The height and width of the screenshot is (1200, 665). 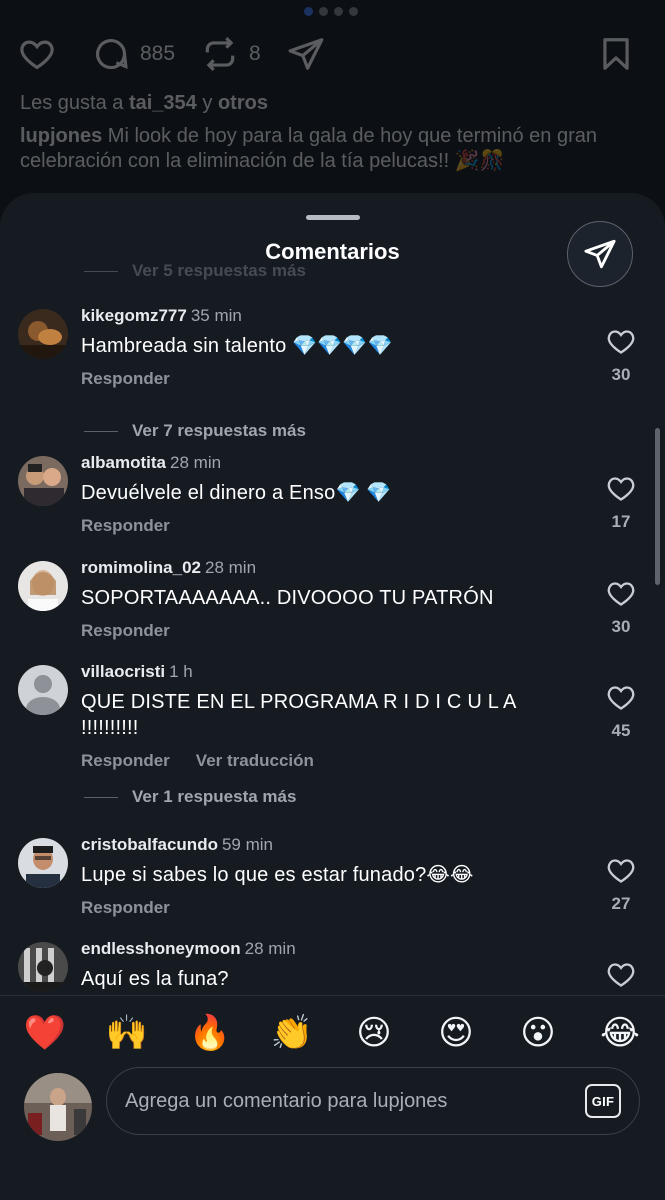 I want to click on comment-button: 885, so click(x=133, y=54).